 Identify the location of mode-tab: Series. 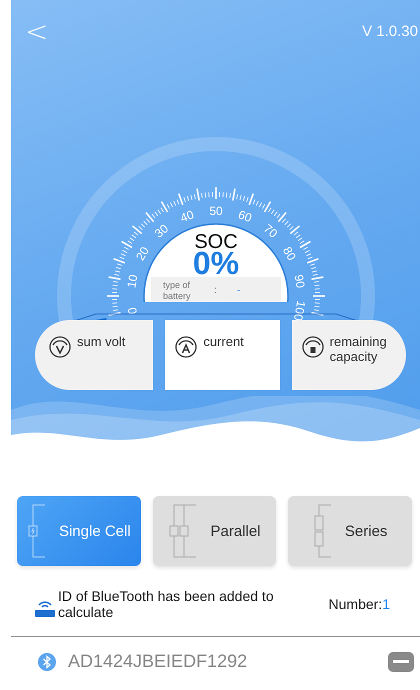
(350, 531).